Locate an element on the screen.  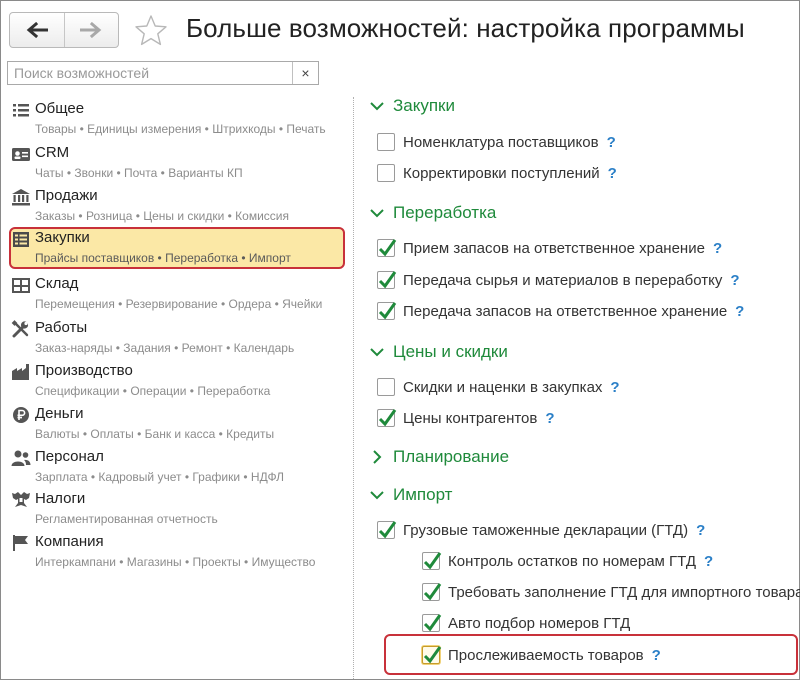
option-label: Авто подбор номеров ГТД is located at coordinates (539, 623).